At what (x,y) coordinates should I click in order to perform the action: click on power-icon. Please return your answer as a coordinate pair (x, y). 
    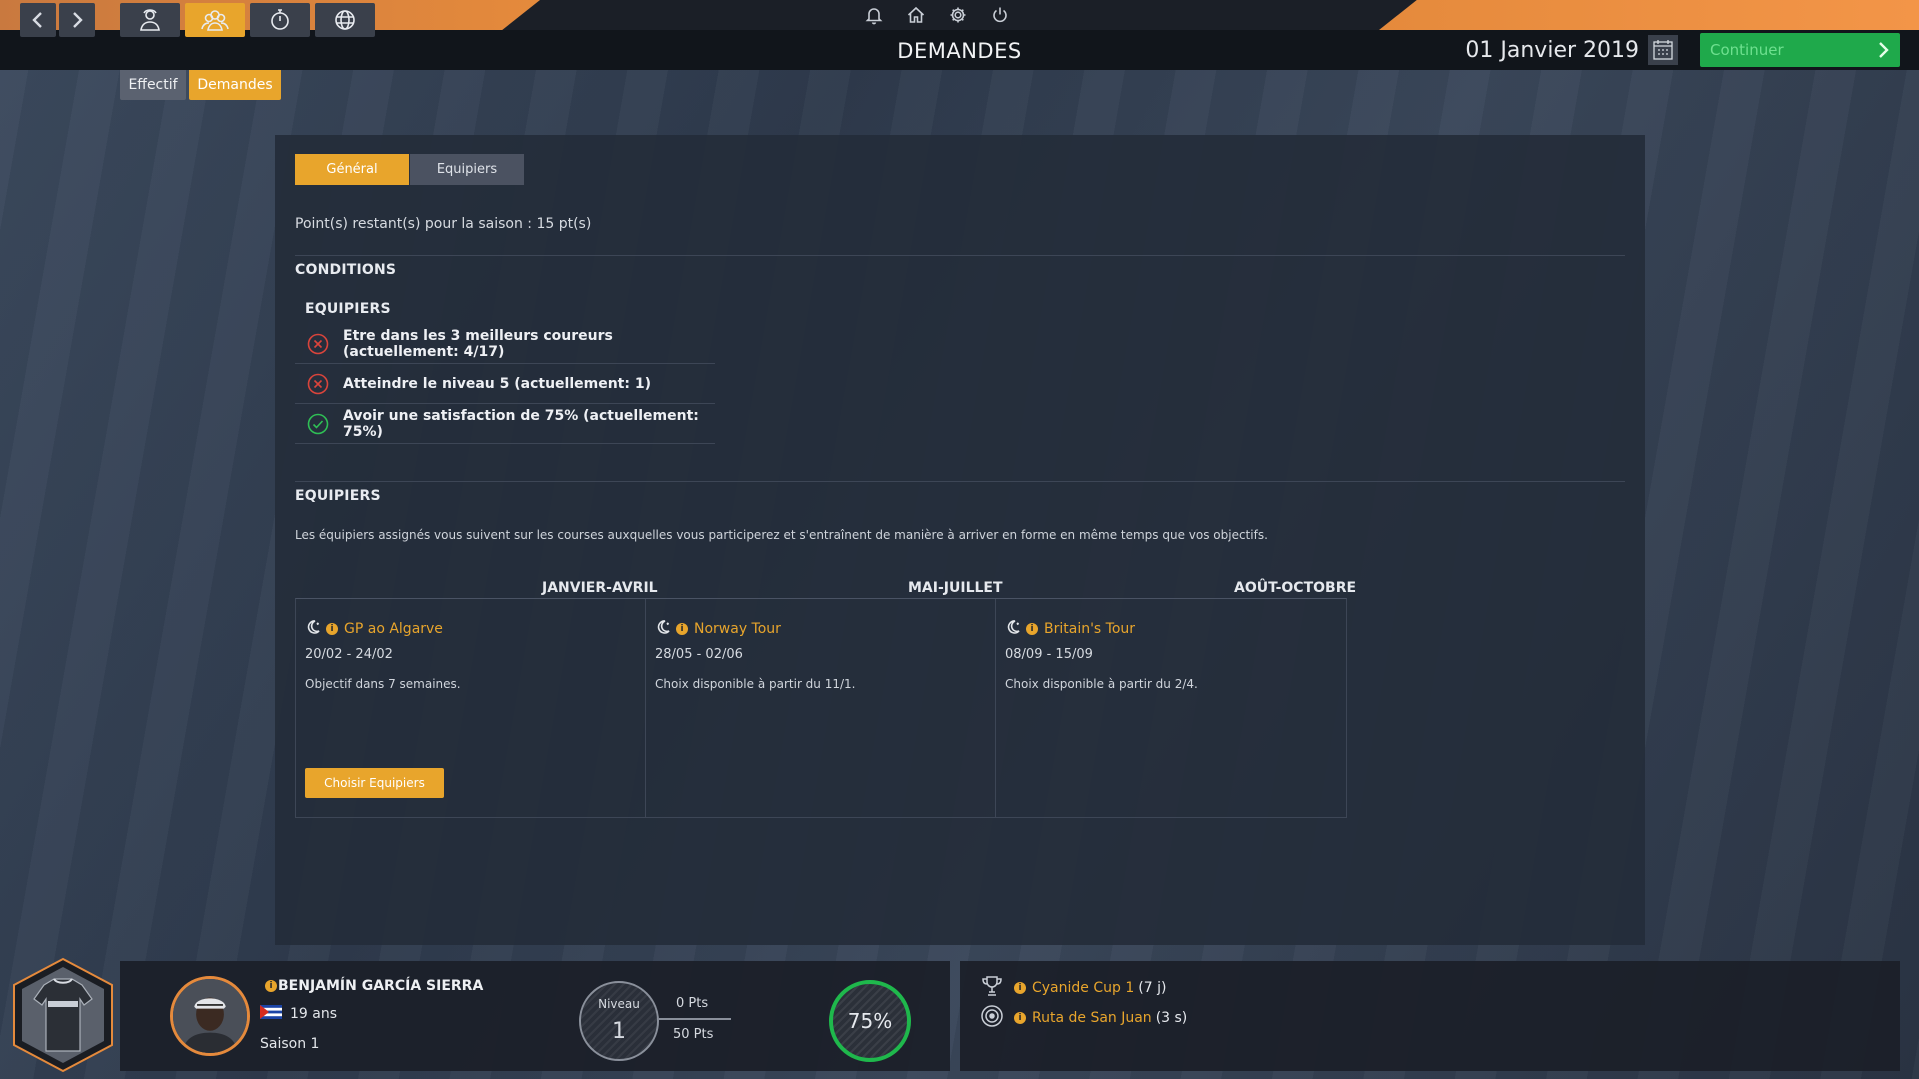
    Looking at the image, I should click on (1000, 15).